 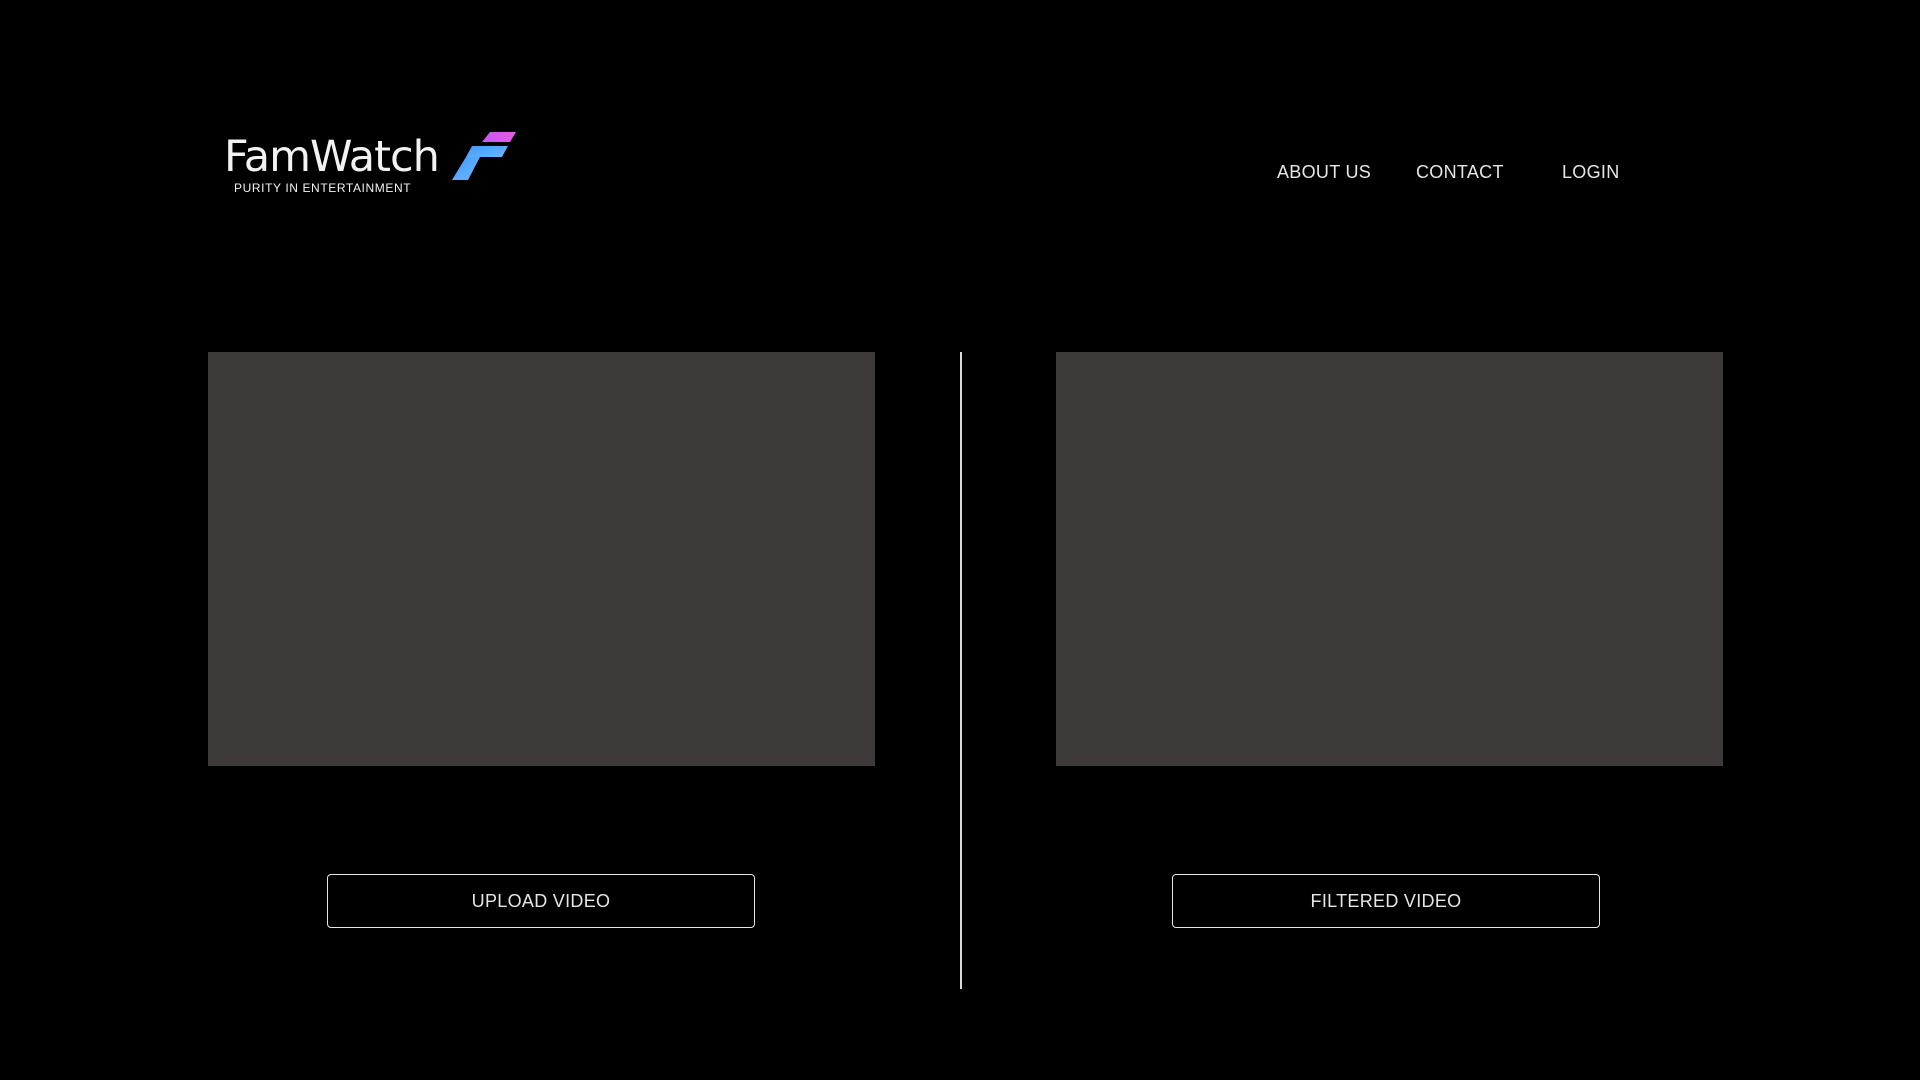 What do you see at coordinates (1389, 559) in the screenshot?
I see `filtered-video-preview` at bounding box center [1389, 559].